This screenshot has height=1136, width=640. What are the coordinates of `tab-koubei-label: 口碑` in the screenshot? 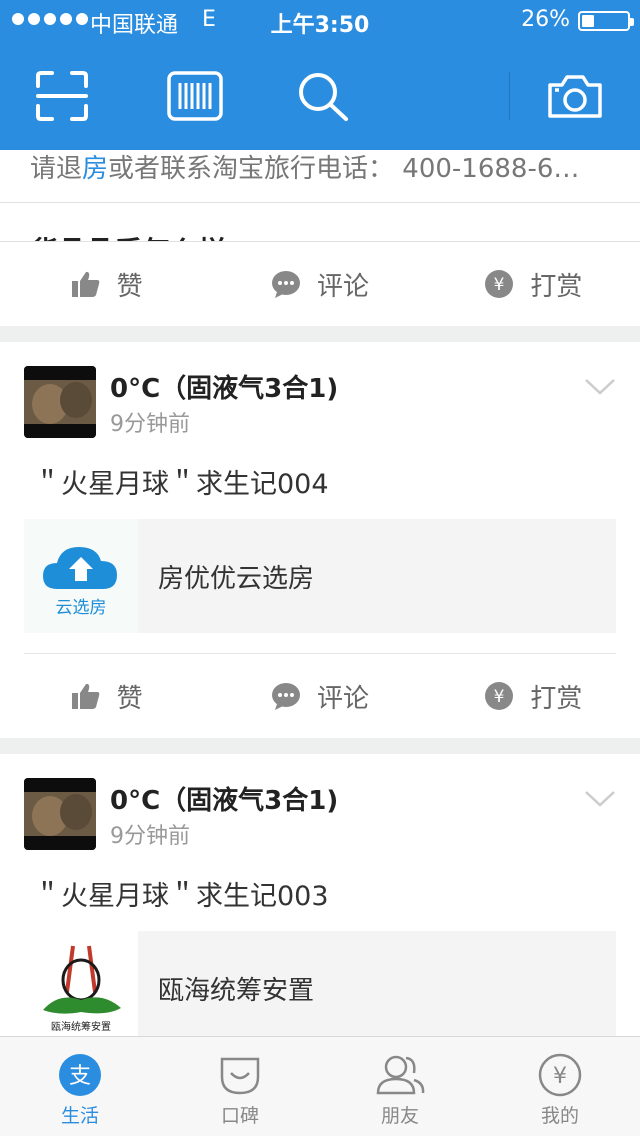 It's located at (239, 1116).